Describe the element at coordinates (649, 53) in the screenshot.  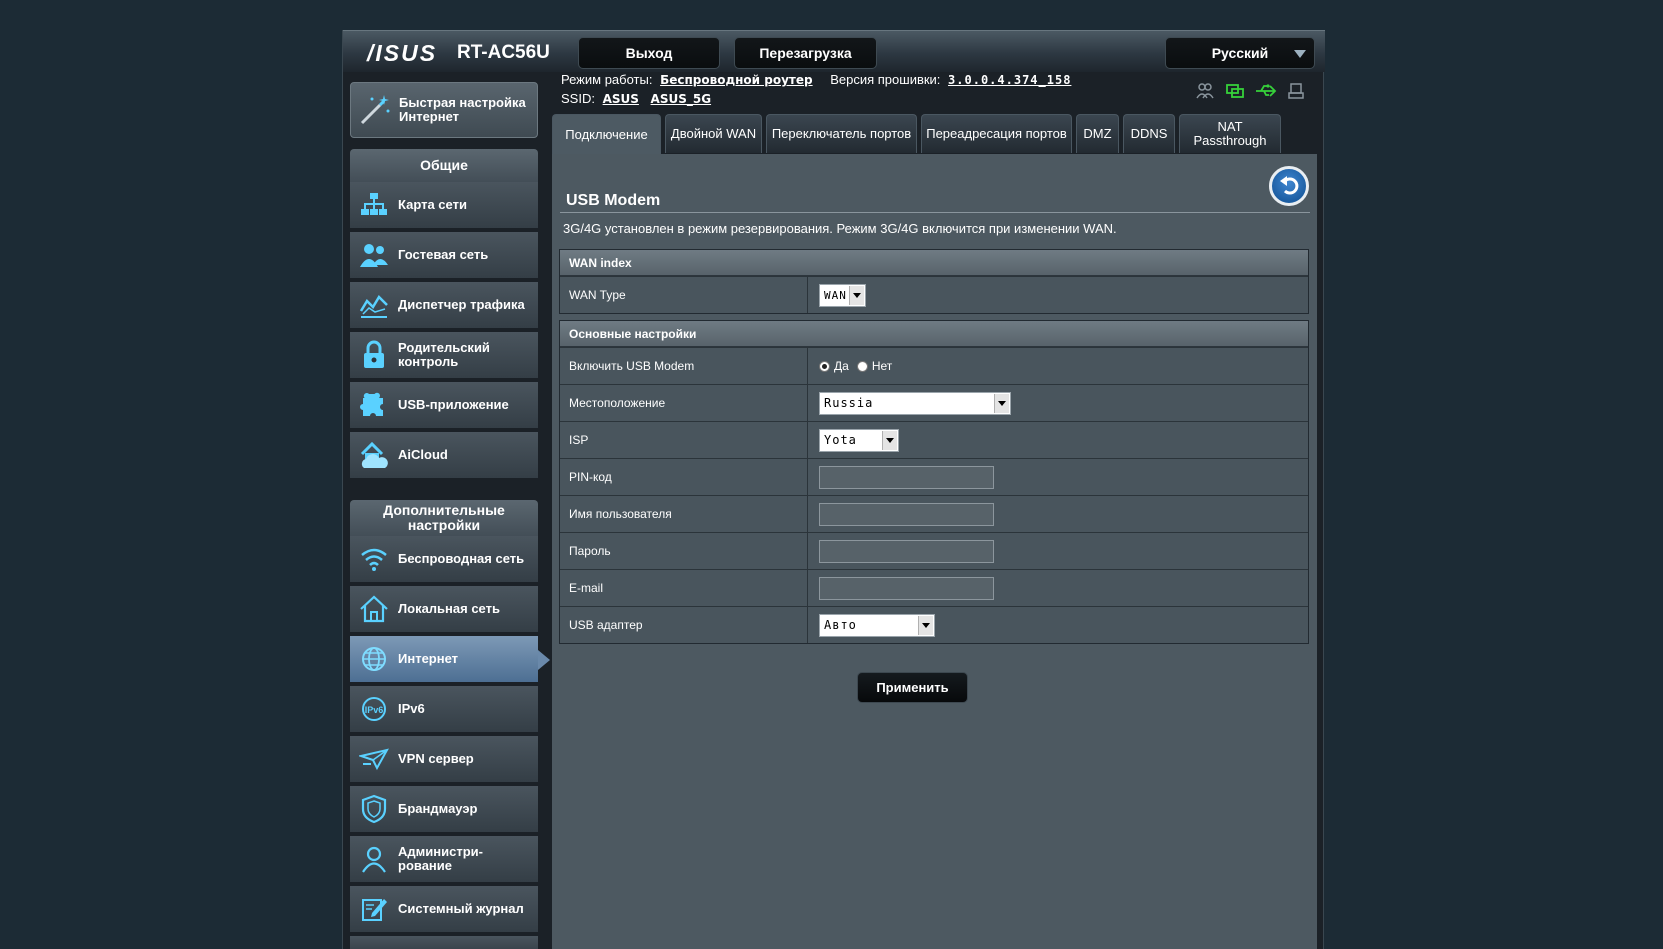
I see `logout-button: Выход` at that location.